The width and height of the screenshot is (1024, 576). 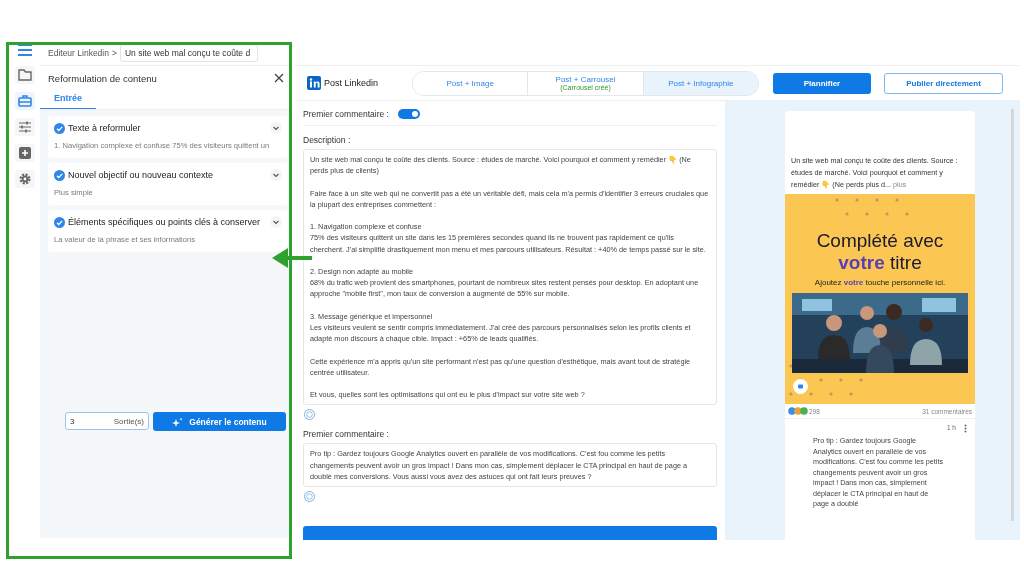 I want to click on field-label: Éléments spécifiques ou points clés à conserver, so click(x=165, y=222).